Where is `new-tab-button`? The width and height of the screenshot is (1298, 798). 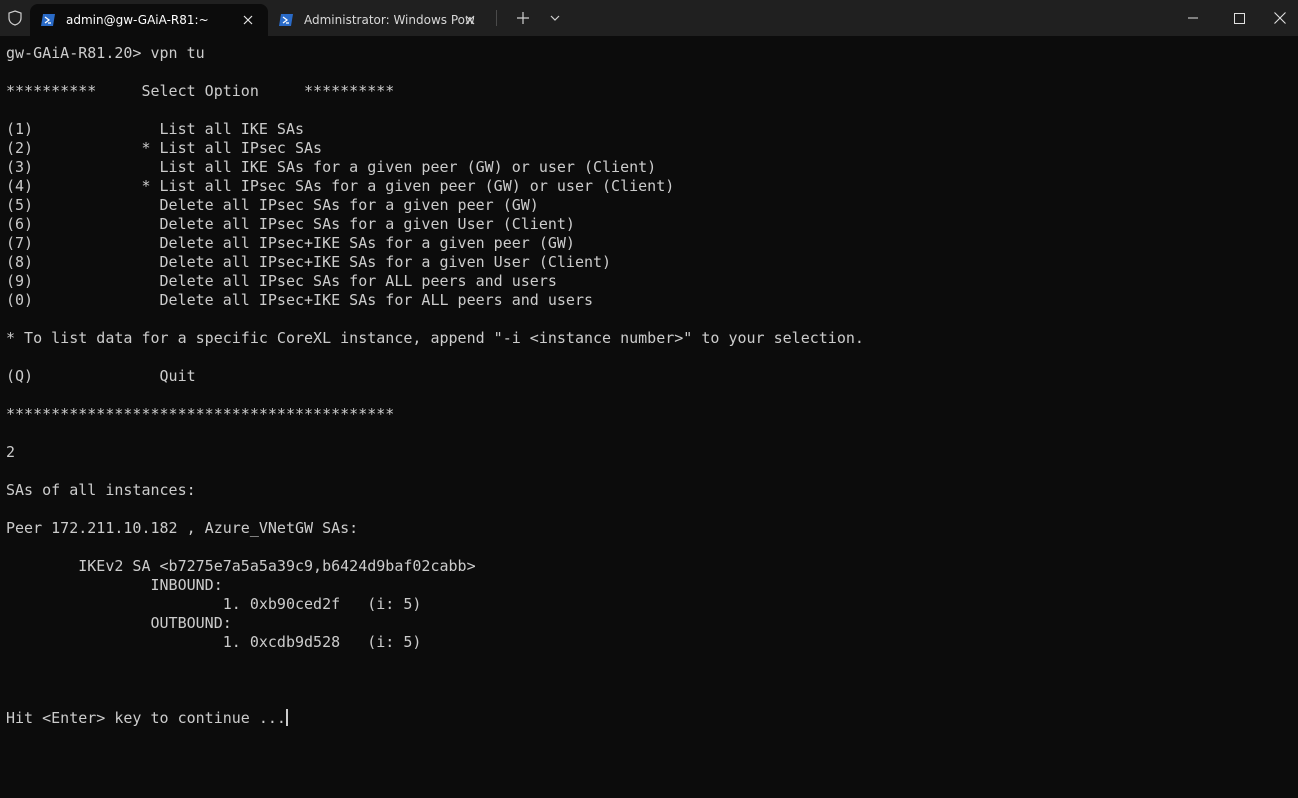 new-tab-button is located at coordinates (523, 18).